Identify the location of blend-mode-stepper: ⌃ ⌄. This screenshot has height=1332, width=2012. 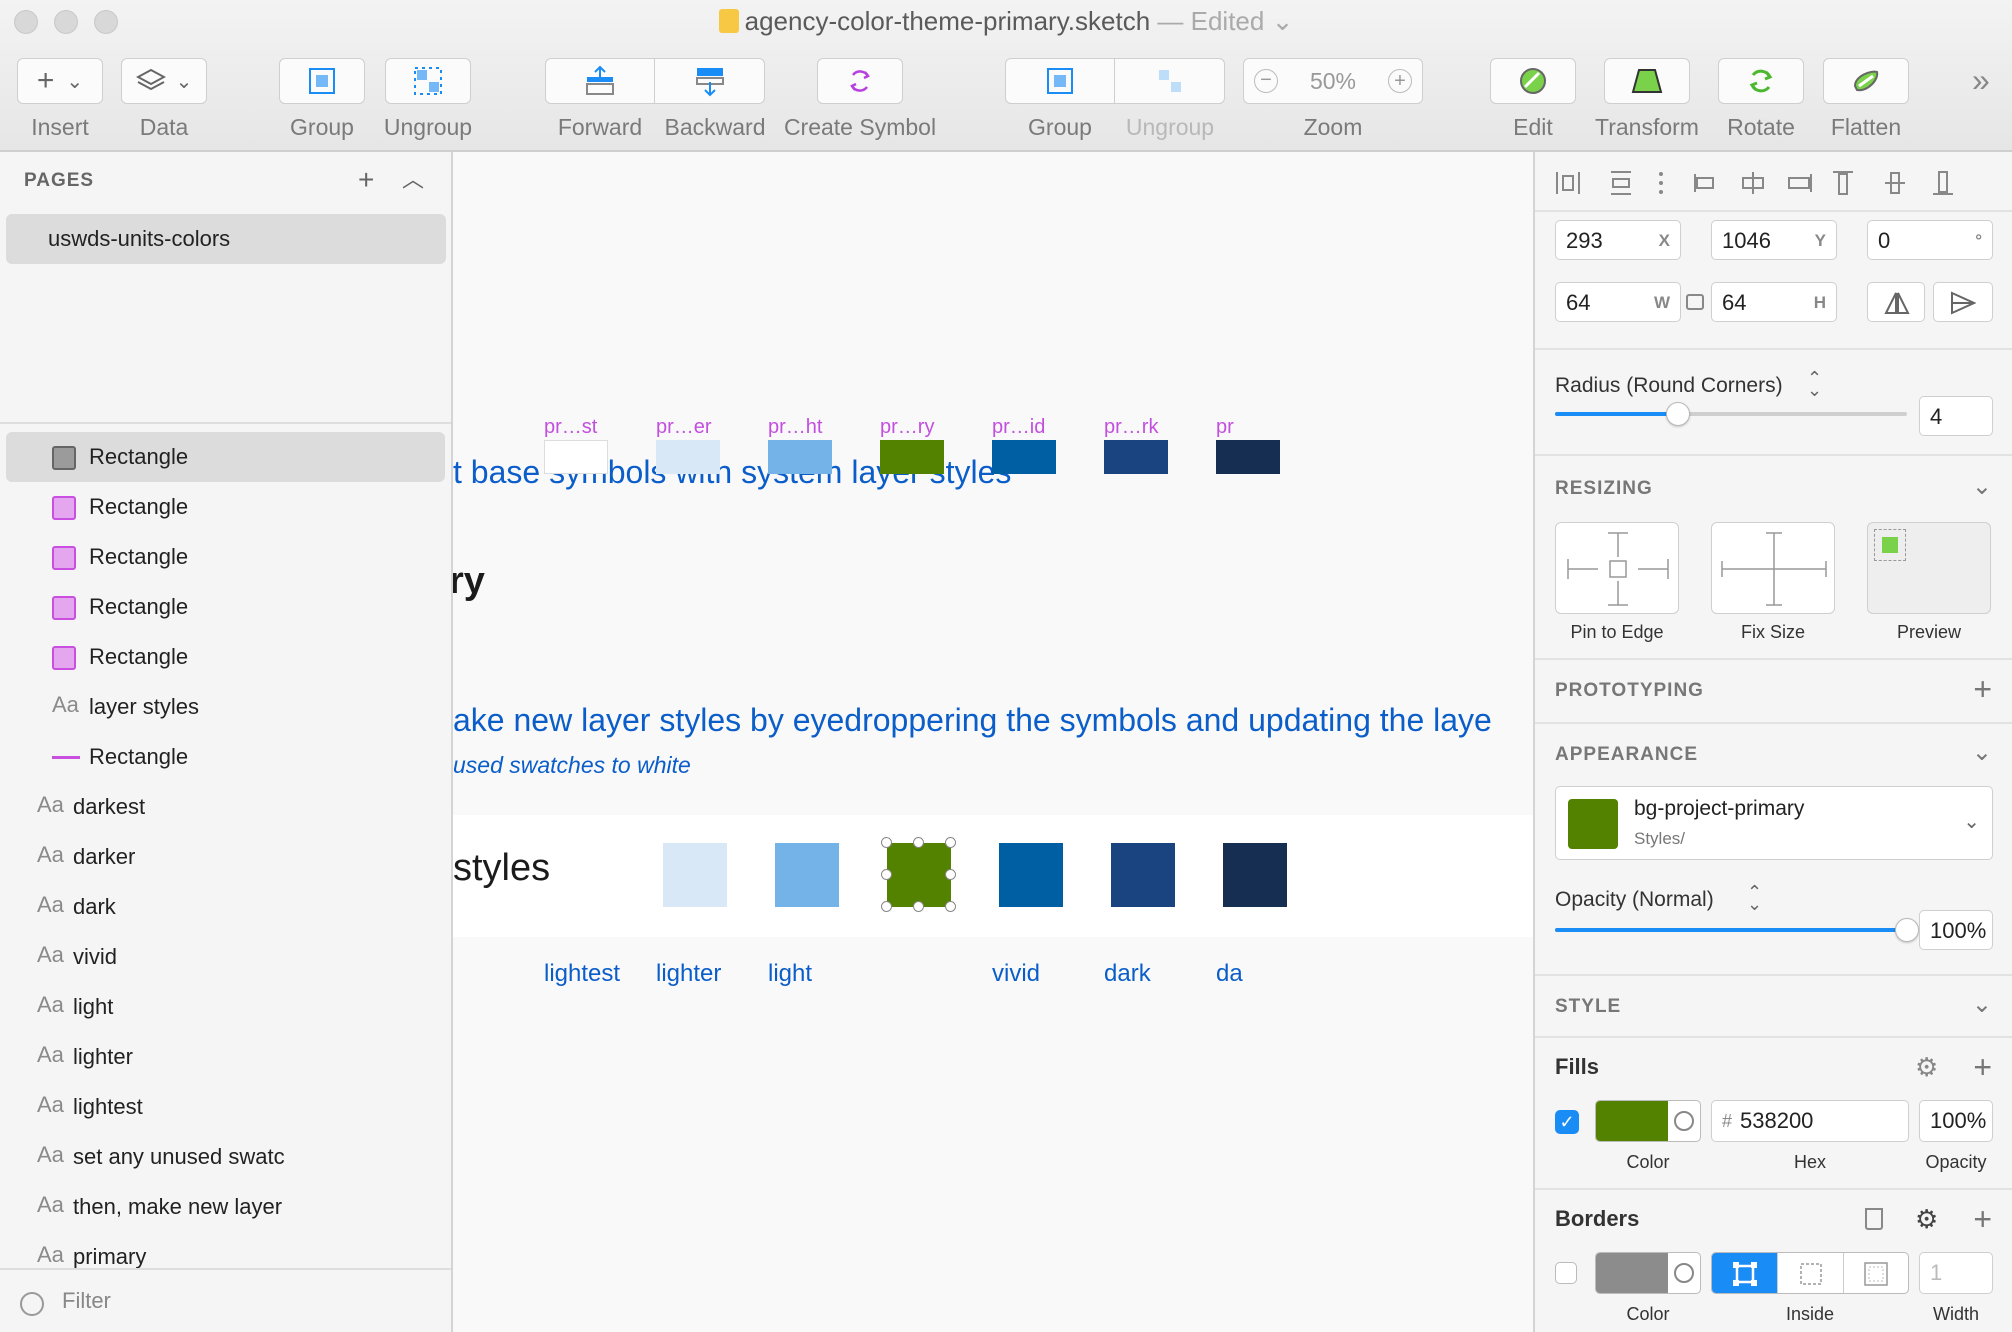
(1754, 898).